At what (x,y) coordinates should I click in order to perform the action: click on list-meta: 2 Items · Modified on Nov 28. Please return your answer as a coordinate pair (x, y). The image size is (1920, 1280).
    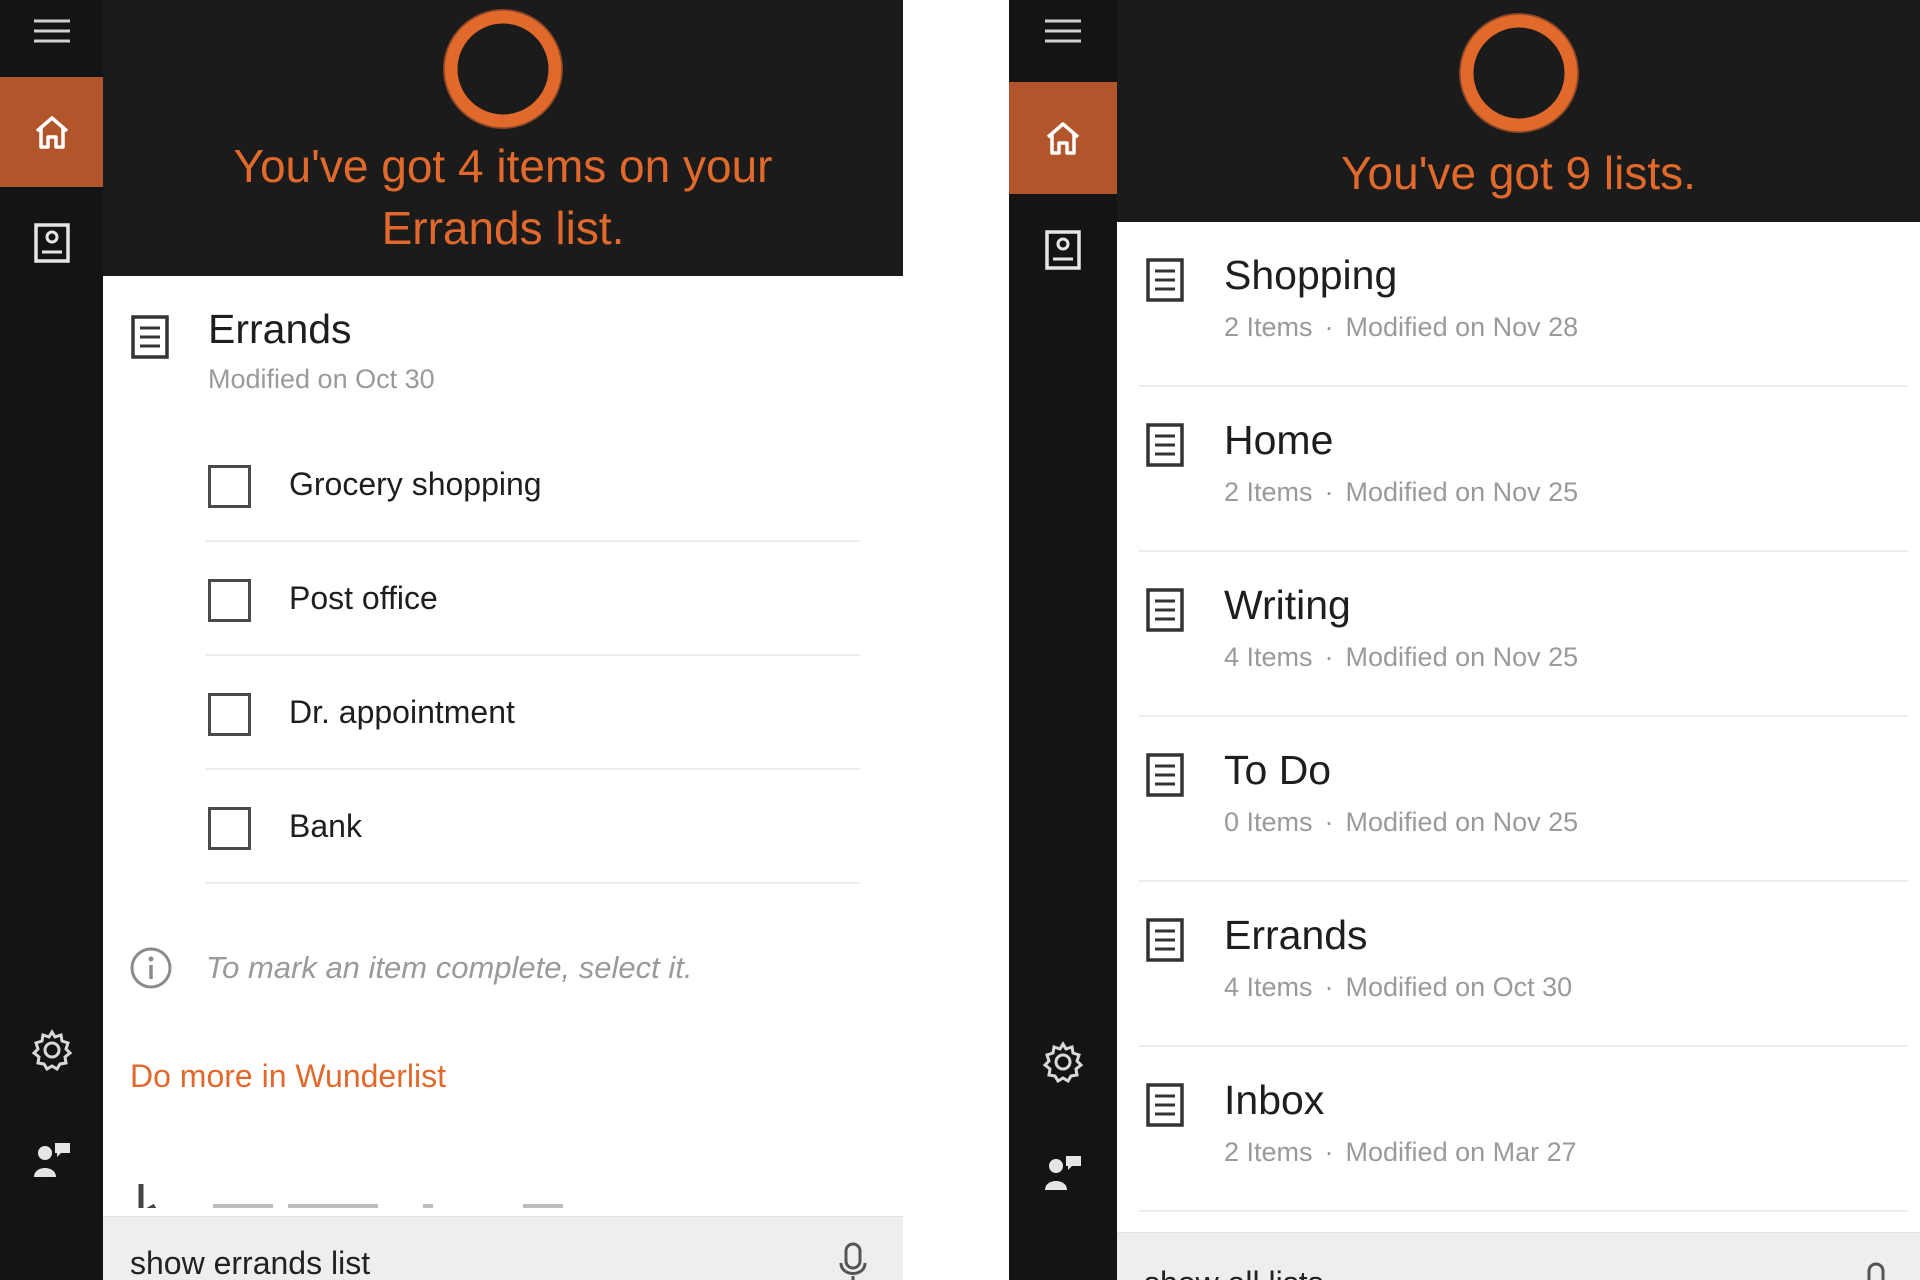
    Looking at the image, I should click on (1401, 327).